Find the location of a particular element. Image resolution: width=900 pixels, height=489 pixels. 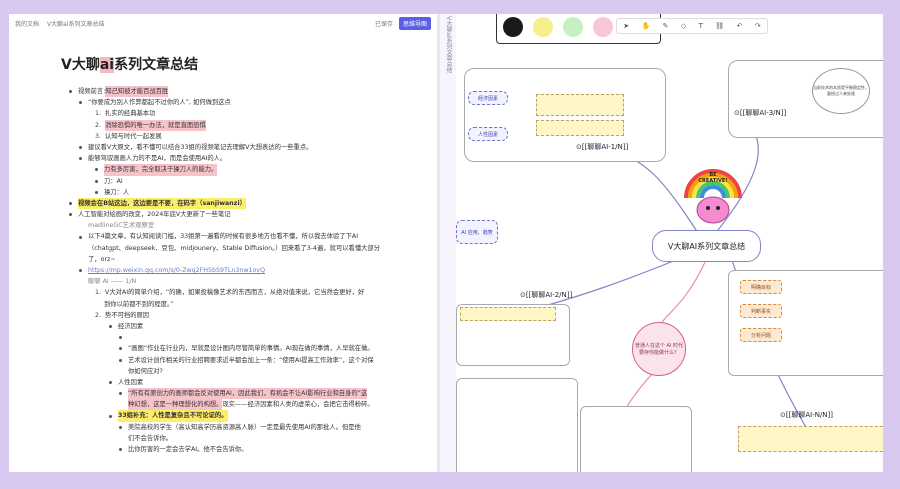

hand-icon: ✋ is located at coordinates (645, 26).